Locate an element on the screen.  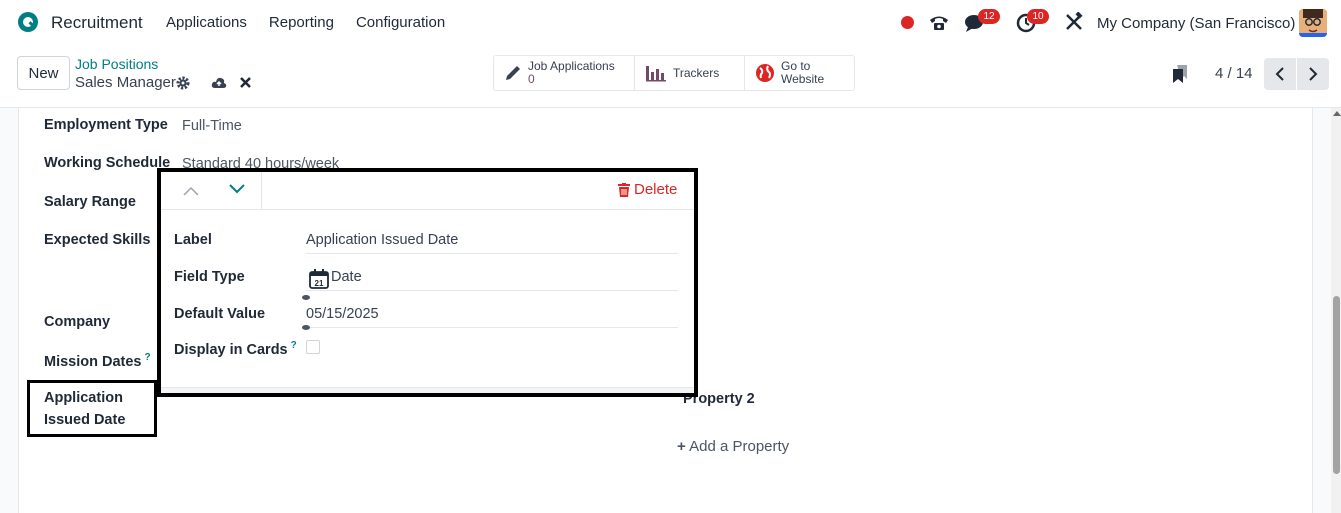
scrollbar-thumb is located at coordinates (1336, 385).